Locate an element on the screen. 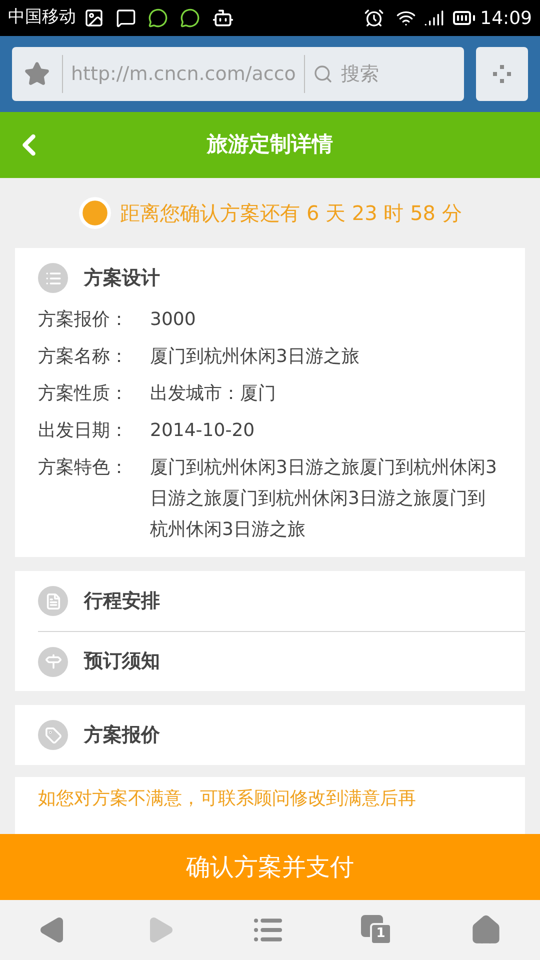  field-label: 方案名称： is located at coordinates (83, 357).